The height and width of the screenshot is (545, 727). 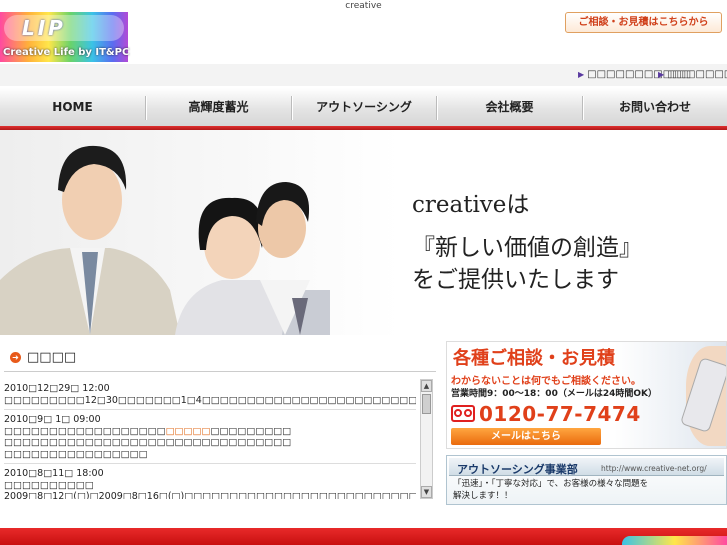 I want to click on main-navigation: HOME 高輝度蓄光 アウトソーシング 会社概要 お問い合わせ, so click(x=363, y=107).